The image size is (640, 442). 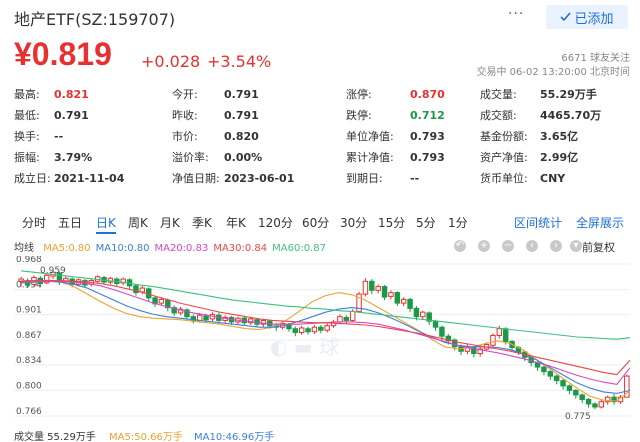 I want to click on stat-item: 溢价率: 0.00%, so click(x=217, y=157).